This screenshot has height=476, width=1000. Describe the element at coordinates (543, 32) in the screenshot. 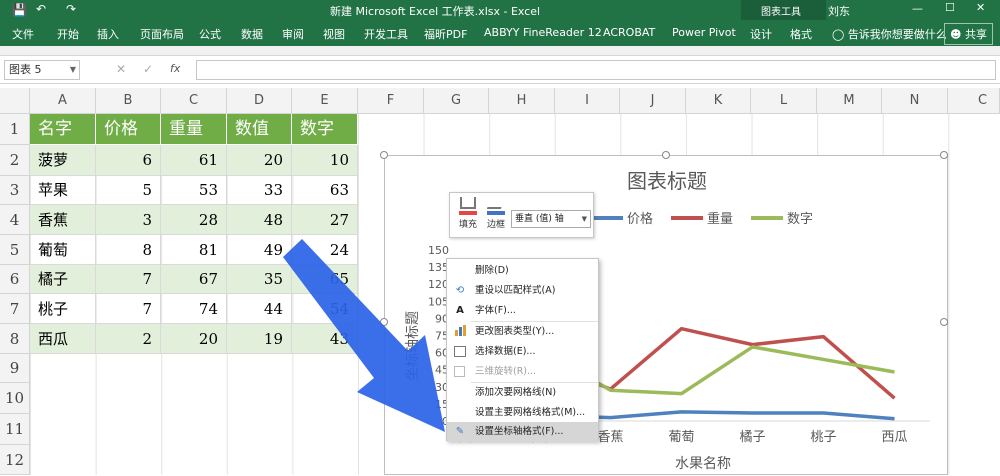

I see `tab-abbyy: ABBYY FineReader 12` at that location.